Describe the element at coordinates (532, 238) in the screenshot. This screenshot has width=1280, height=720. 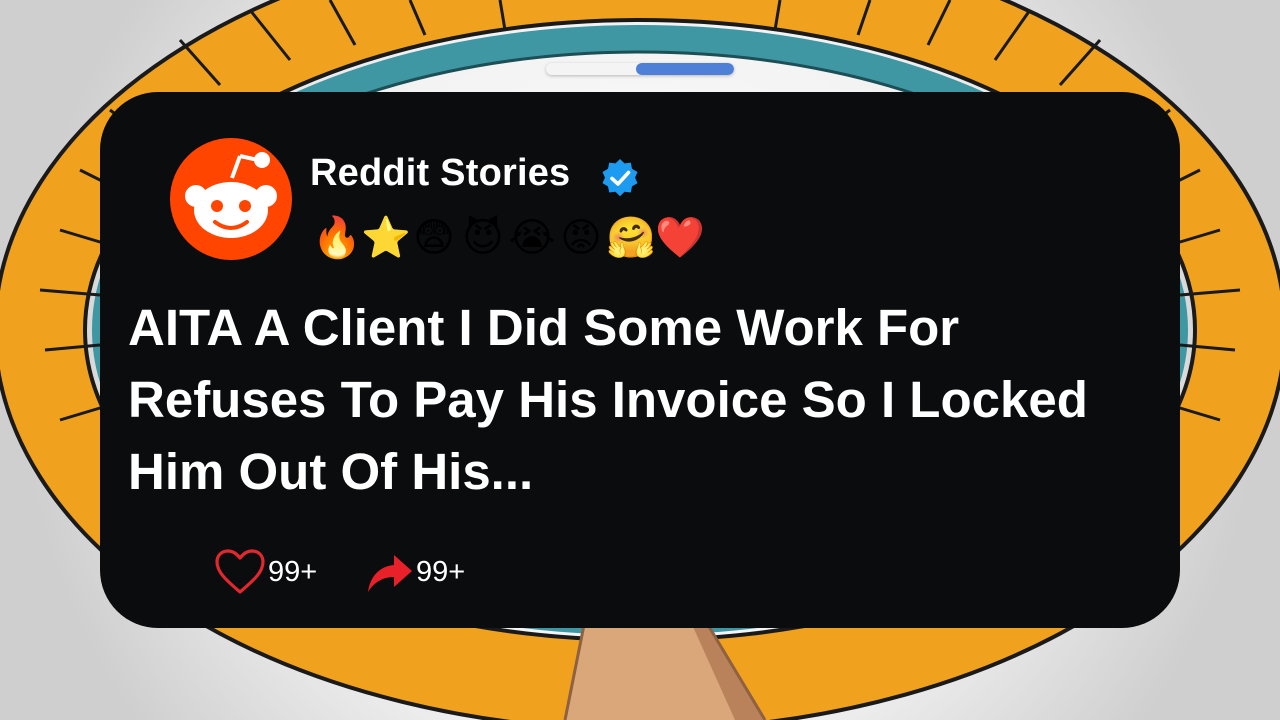
I see `crying-face-emoji: 😭` at that location.